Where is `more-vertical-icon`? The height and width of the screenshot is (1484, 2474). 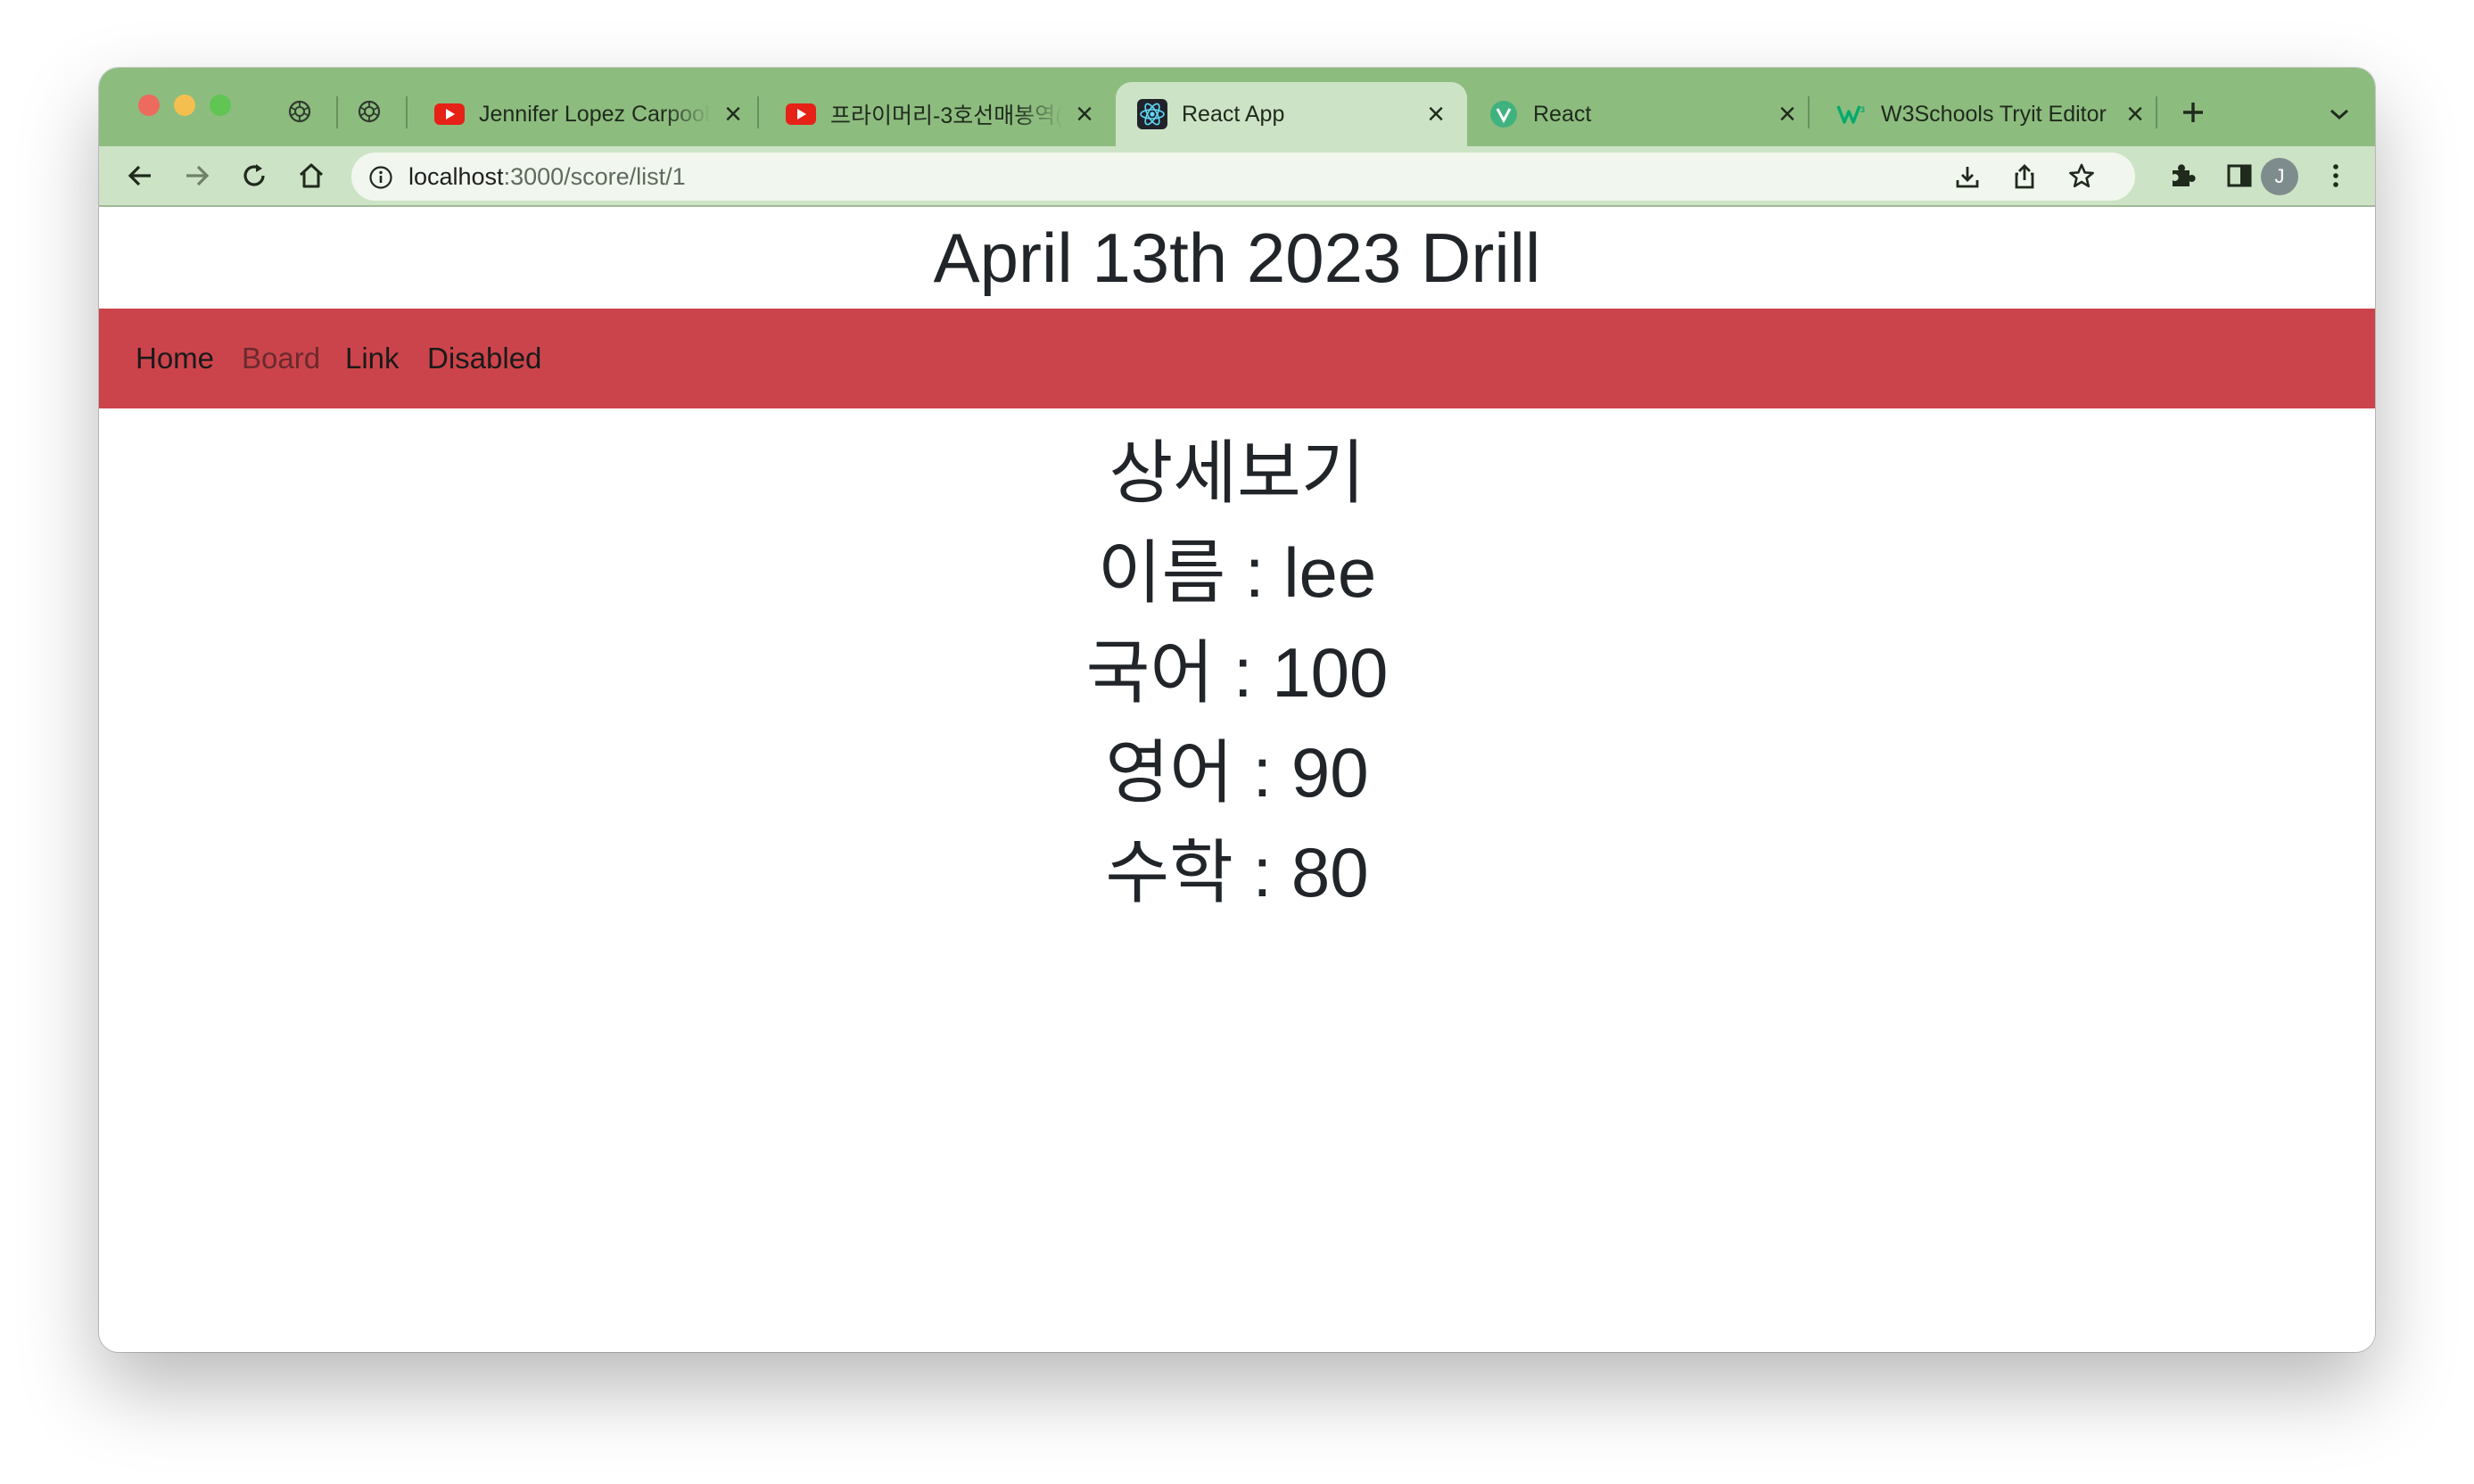
more-vertical-icon is located at coordinates (2336, 175).